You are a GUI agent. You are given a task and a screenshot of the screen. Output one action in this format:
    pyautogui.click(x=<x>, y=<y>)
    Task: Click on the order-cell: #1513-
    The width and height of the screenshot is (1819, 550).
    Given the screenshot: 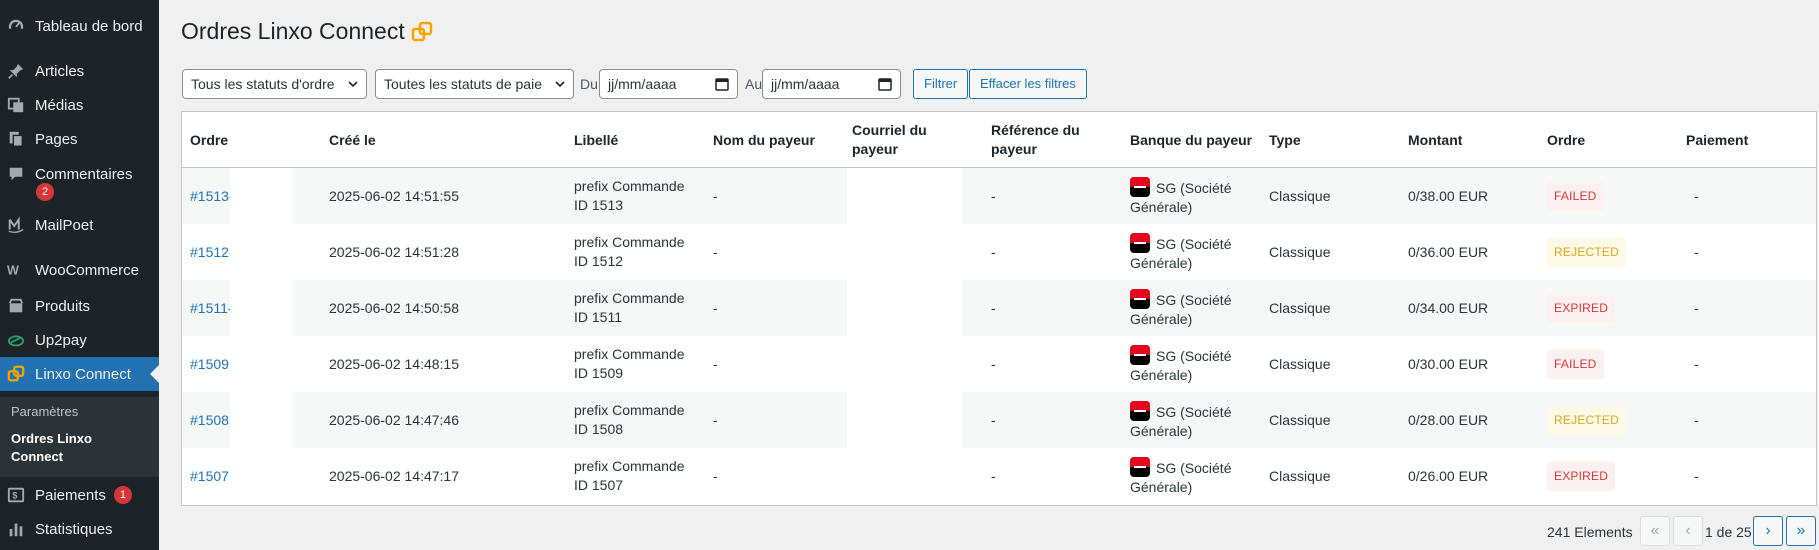 What is the action you would take?
    pyautogui.click(x=212, y=196)
    